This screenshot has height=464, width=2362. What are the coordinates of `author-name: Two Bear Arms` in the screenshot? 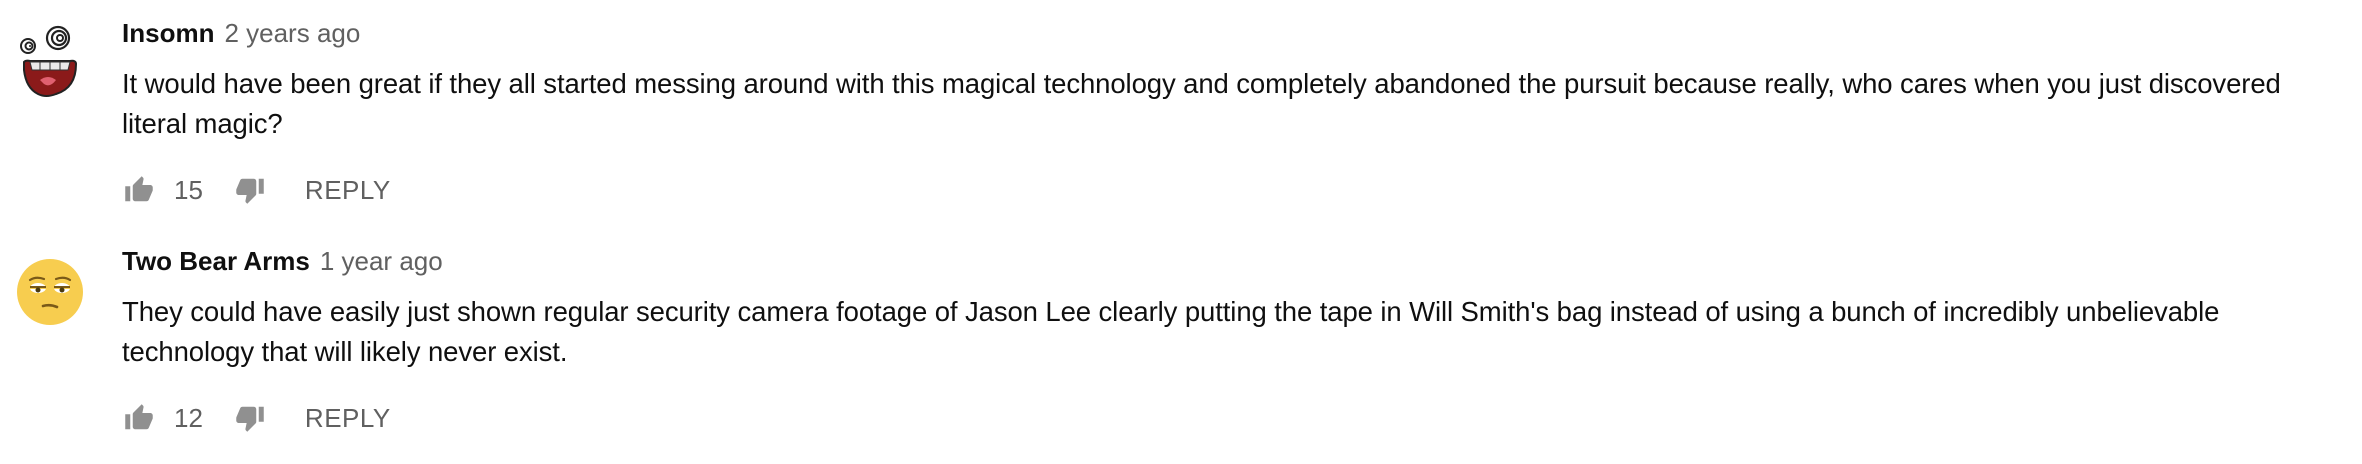 It's located at (216, 261).